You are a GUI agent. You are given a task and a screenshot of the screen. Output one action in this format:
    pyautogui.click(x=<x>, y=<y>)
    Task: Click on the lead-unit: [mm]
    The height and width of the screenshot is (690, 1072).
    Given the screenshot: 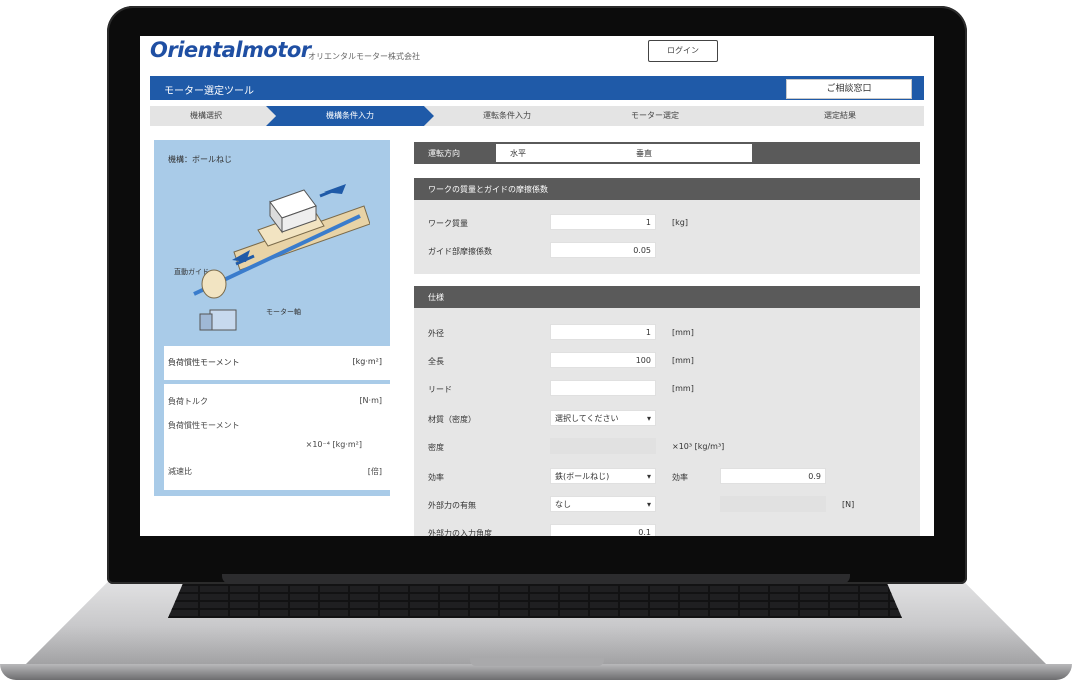 What is the action you would take?
    pyautogui.click(x=683, y=388)
    